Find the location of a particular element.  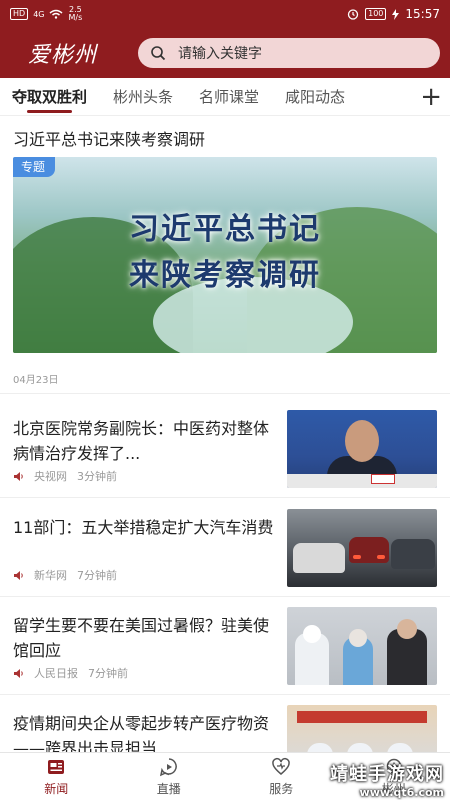

channel-tabs: 夺取双胜利 彬州头条 名师课堂 咸阳动态 + is located at coordinates (225, 97).